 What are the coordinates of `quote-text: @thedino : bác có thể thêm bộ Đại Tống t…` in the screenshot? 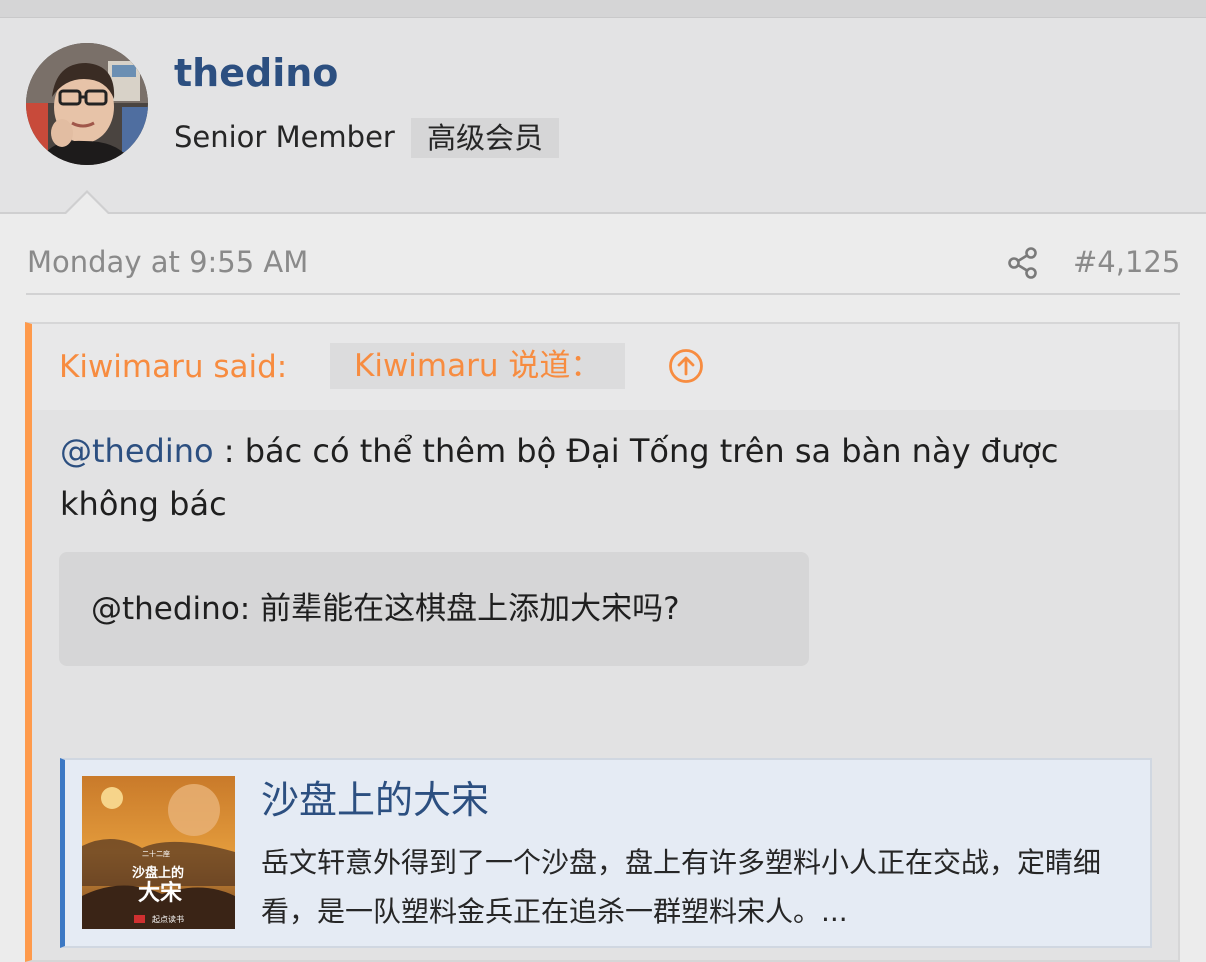 It's located at (610, 478).